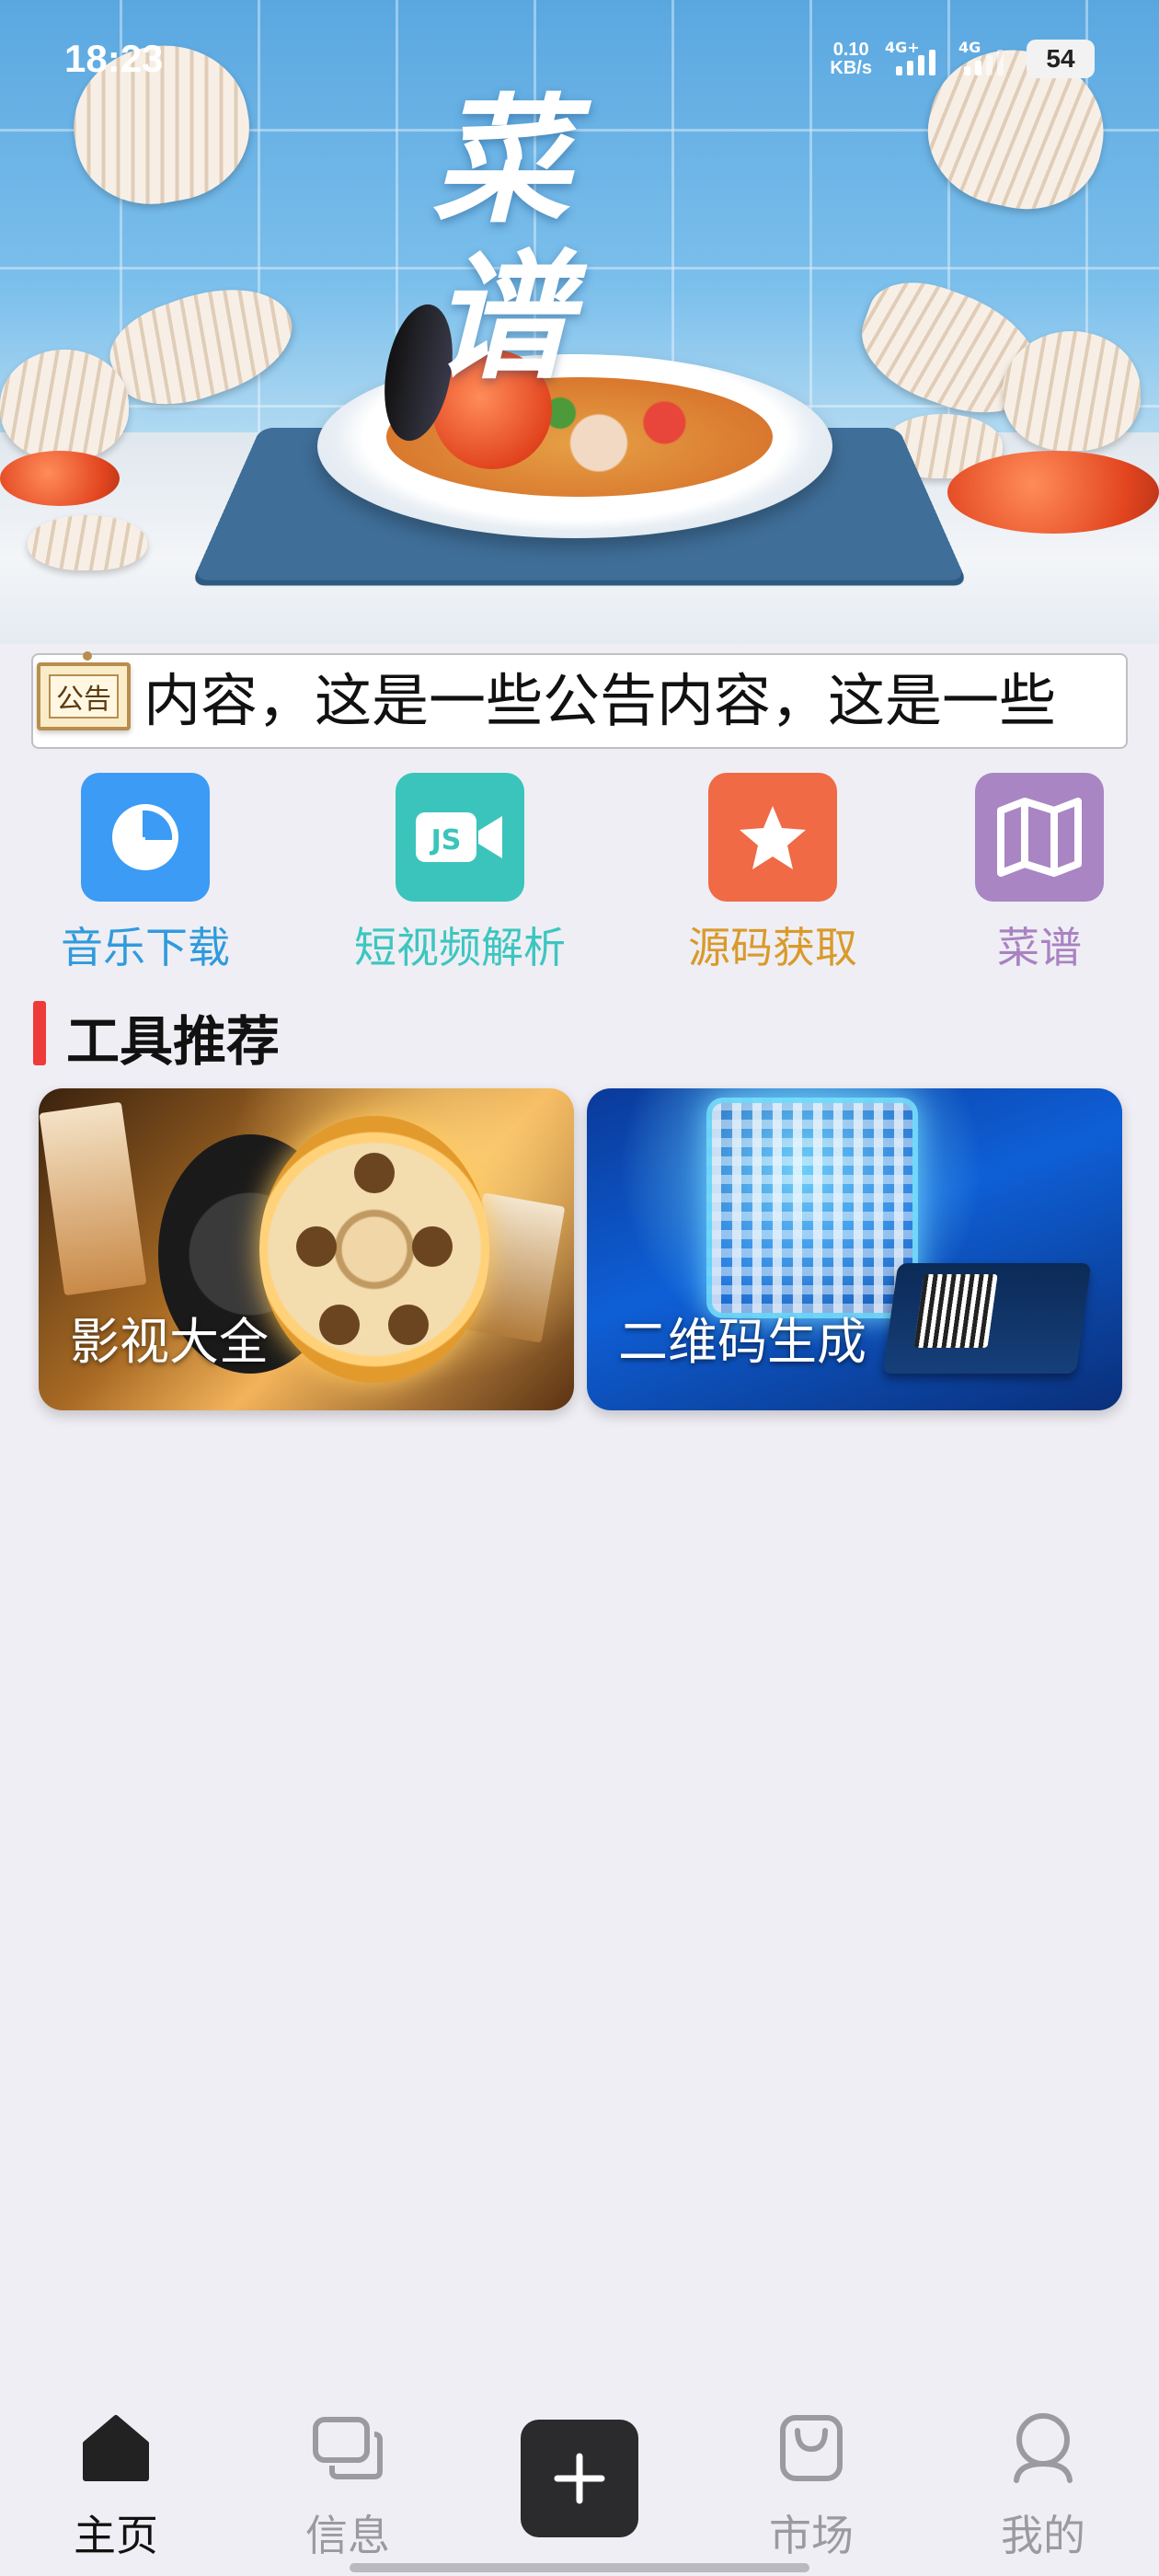 This screenshot has width=1159, height=2576. I want to click on quick-action-music-download: 音乐下载, so click(145, 874).